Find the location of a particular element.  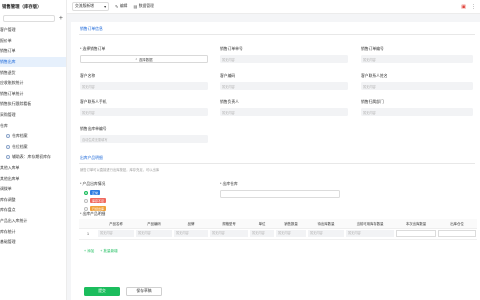

sidebar-item: 采购管理 is located at coordinates (33, 115).